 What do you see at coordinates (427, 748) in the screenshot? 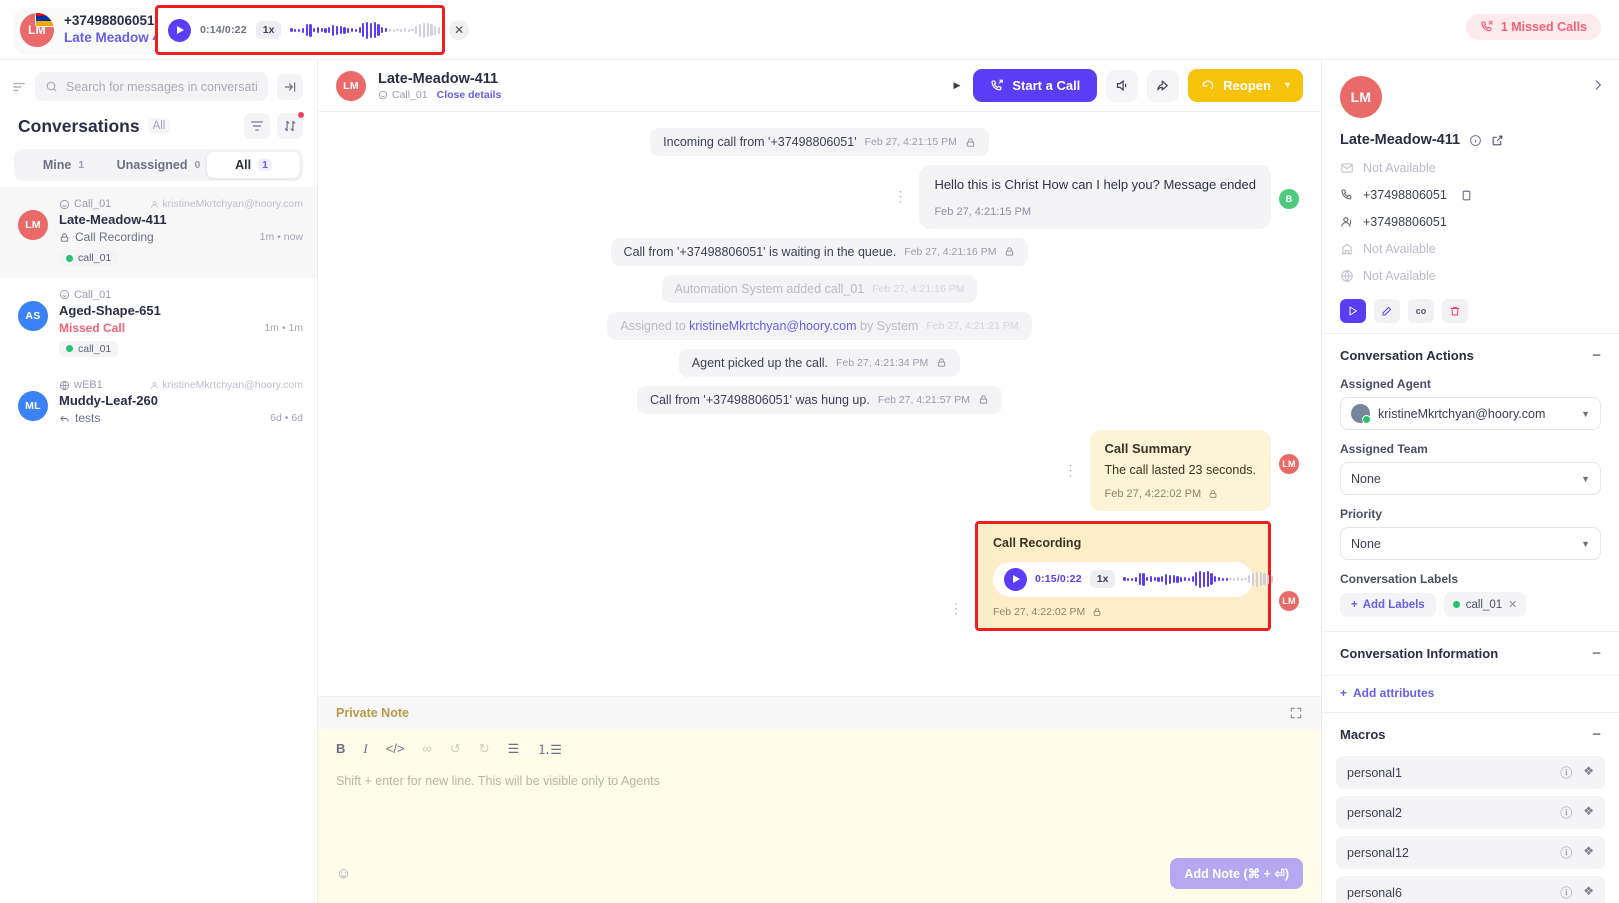
I see `link-icon: ∞` at bounding box center [427, 748].